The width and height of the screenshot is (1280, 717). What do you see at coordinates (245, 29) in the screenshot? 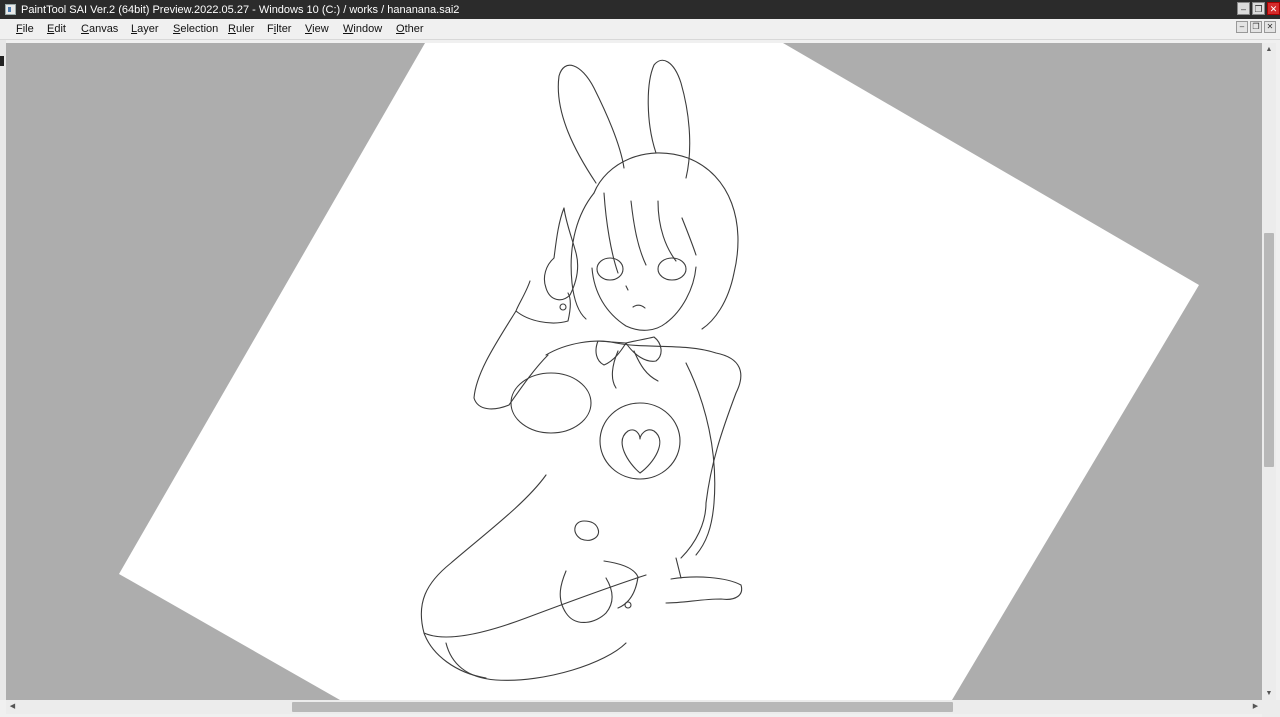
I see `menu-ruler-label: uler` at bounding box center [245, 29].